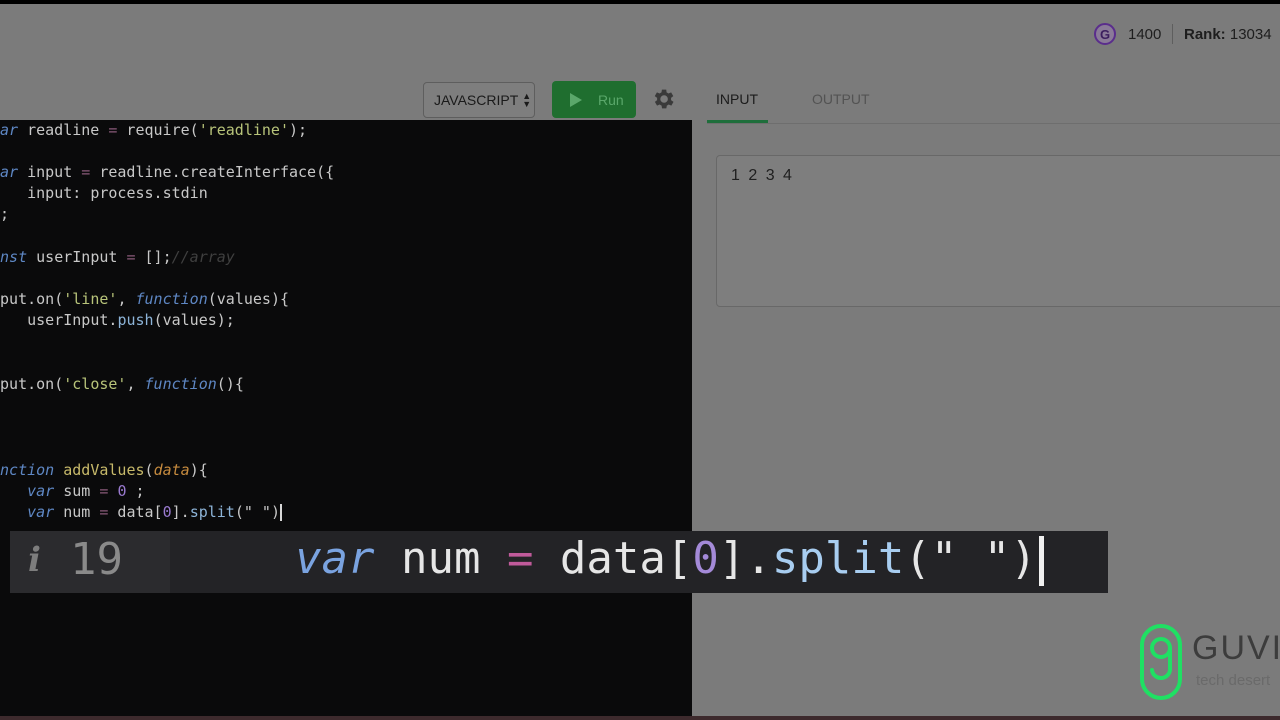 The width and height of the screenshot is (1280, 720). Describe the element at coordinates (594, 99) in the screenshot. I see `run-button: Run` at that location.